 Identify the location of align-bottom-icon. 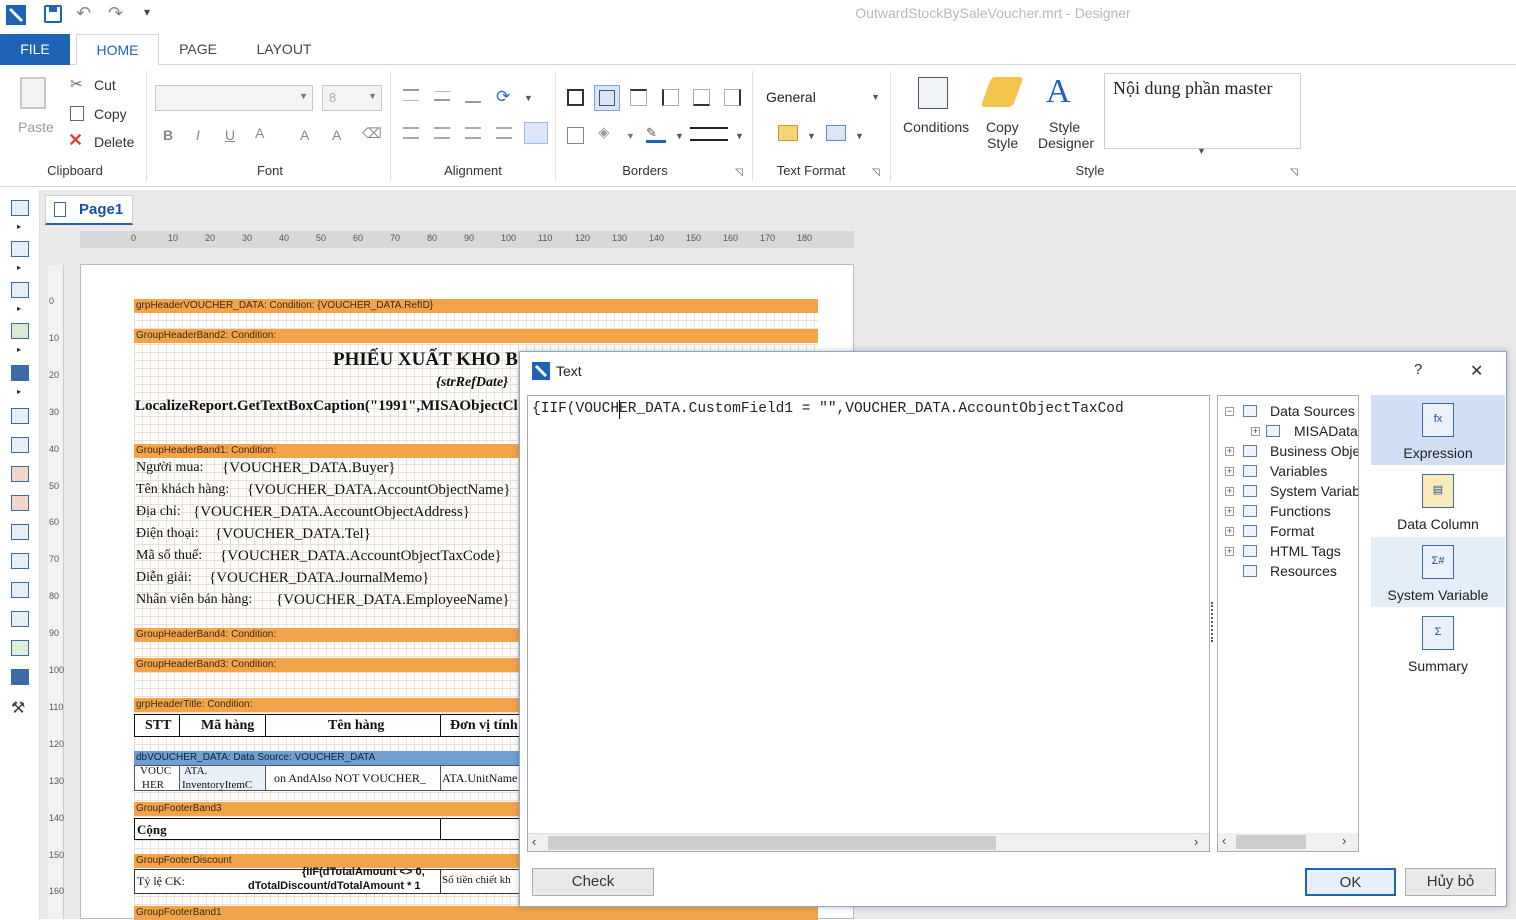
(473, 98).